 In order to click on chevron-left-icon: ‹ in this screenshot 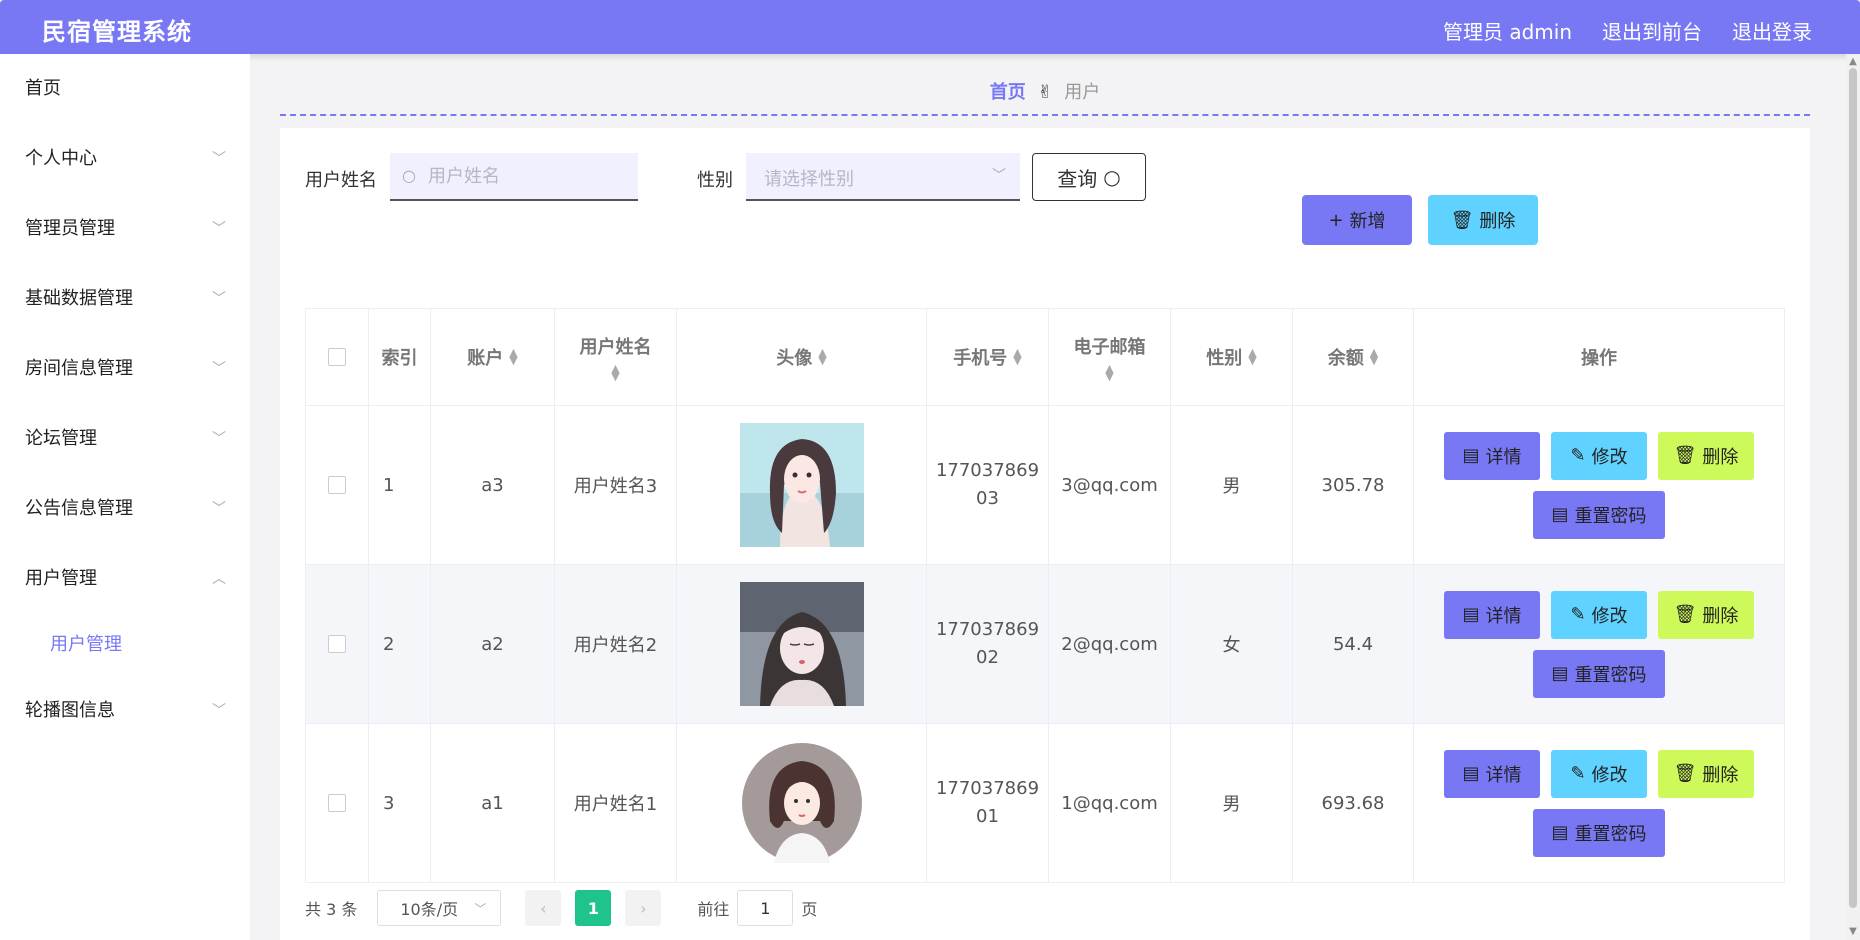, I will do `click(543, 908)`.